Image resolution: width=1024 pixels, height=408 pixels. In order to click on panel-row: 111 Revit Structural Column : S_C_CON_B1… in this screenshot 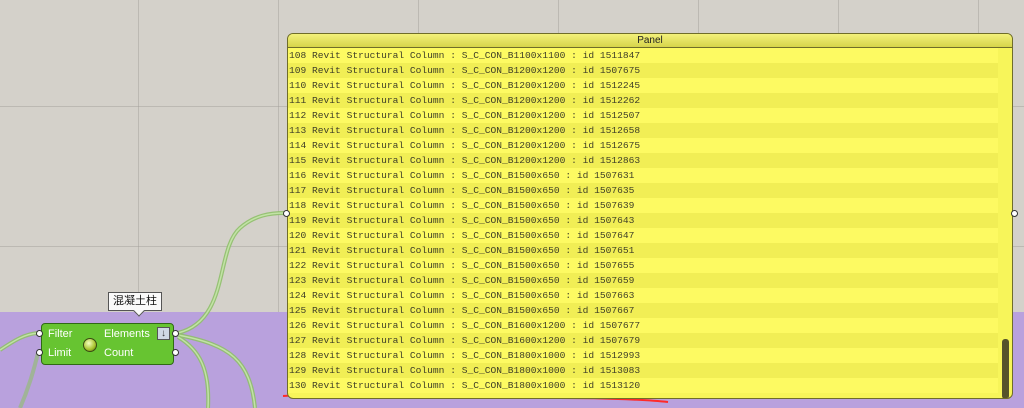, I will do `click(643, 100)`.